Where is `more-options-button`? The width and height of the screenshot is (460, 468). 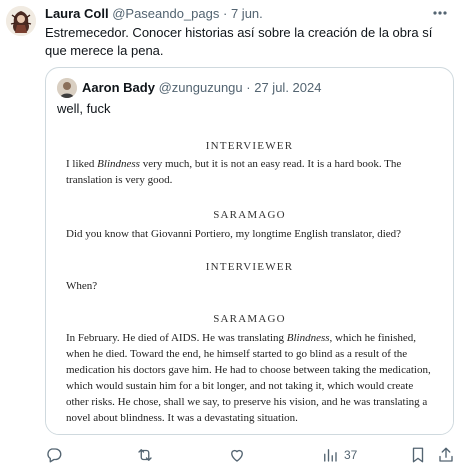
more-options-button is located at coordinates (440, 13).